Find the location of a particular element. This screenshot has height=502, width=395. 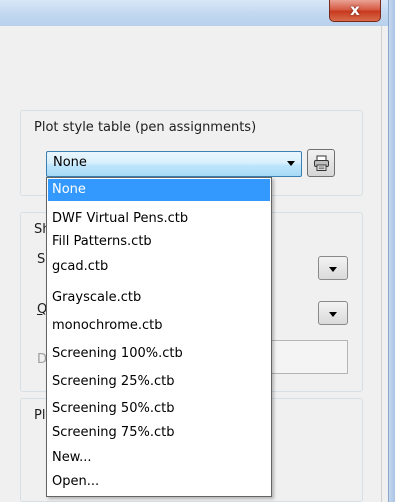

plot-style-group-label: Plot style table (pen assignments) is located at coordinates (145, 128).